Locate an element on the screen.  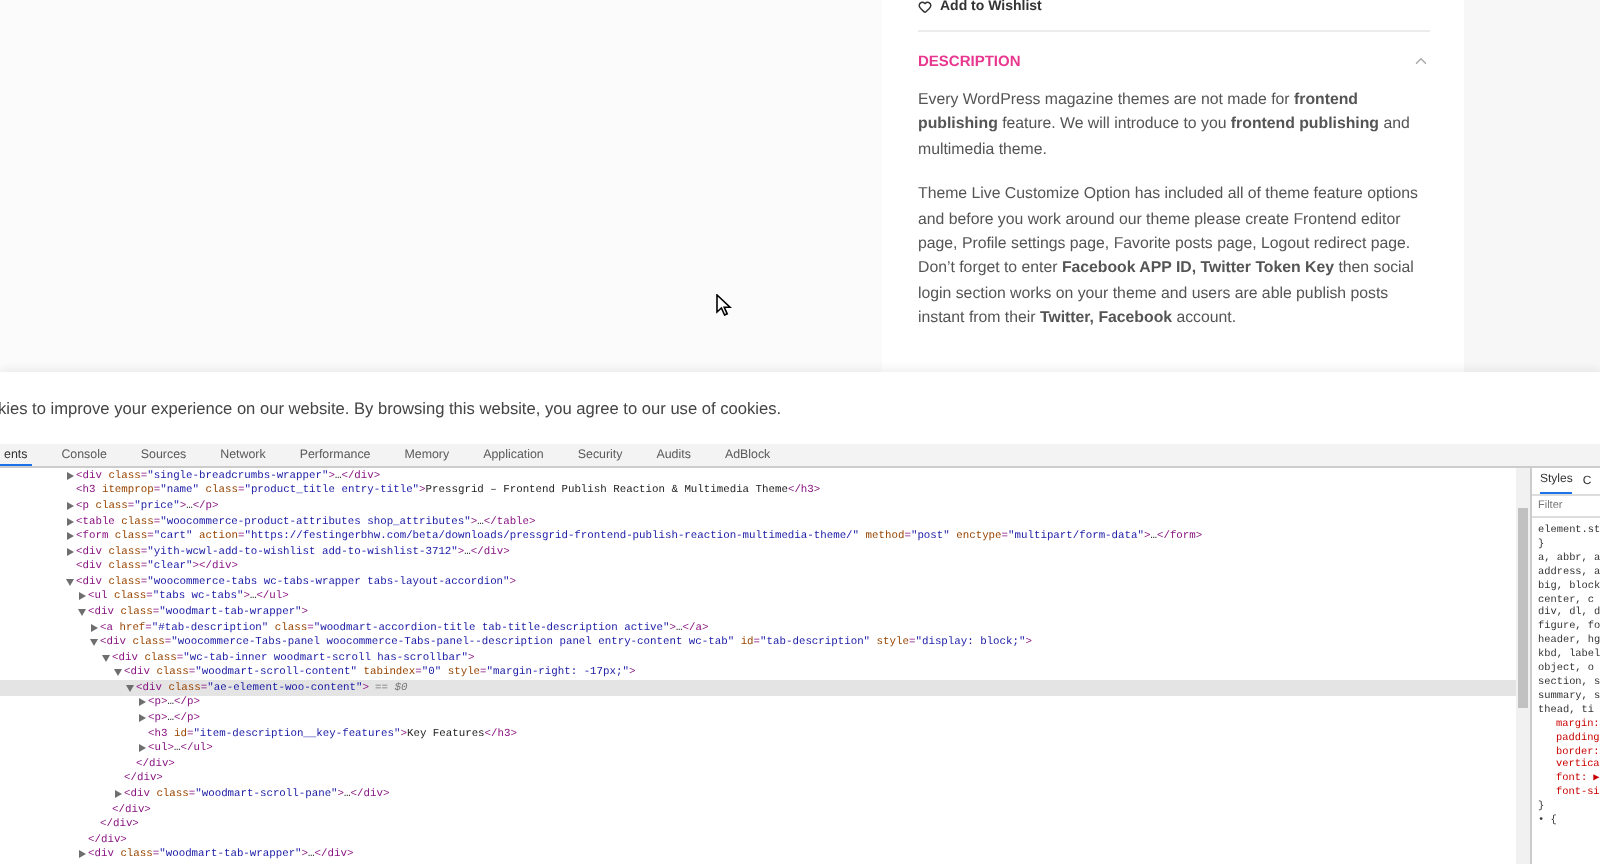
scrollbar-thumb is located at coordinates (1523, 608).